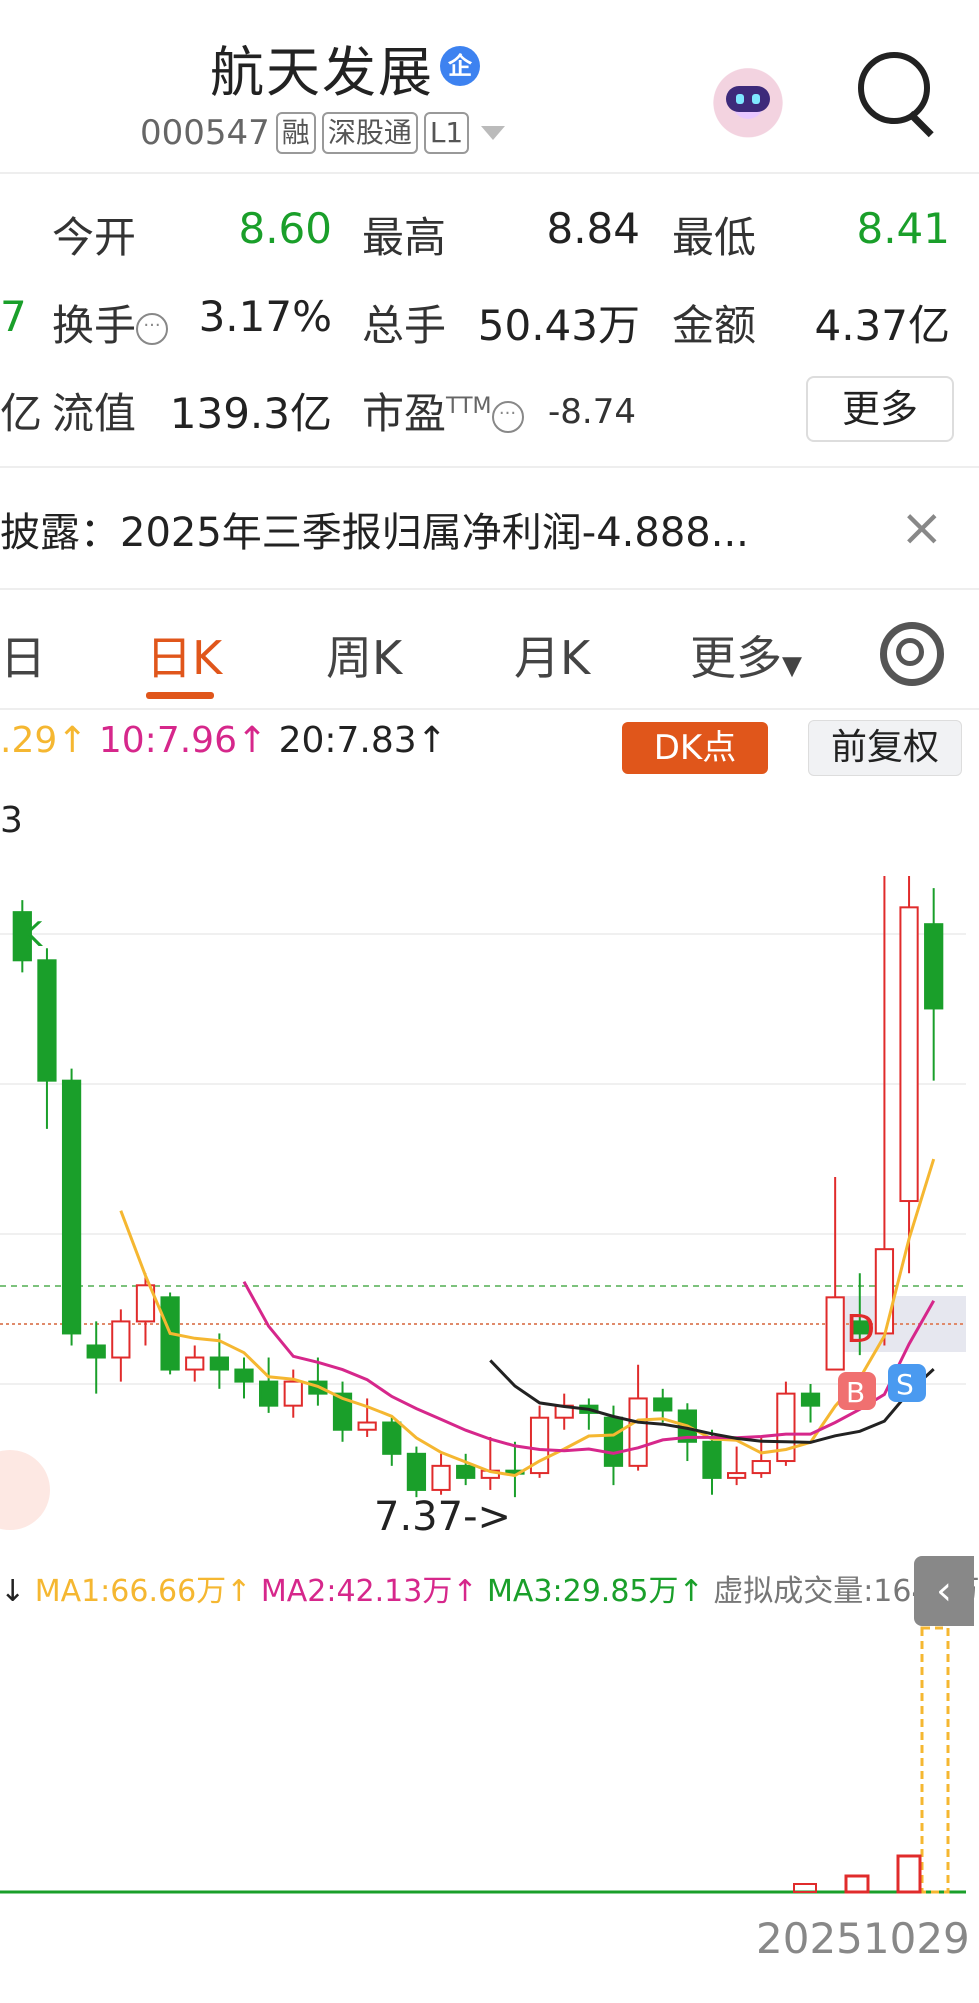  What do you see at coordinates (592, 412) in the screenshot?
I see `pe-value: -8.74` at bounding box center [592, 412].